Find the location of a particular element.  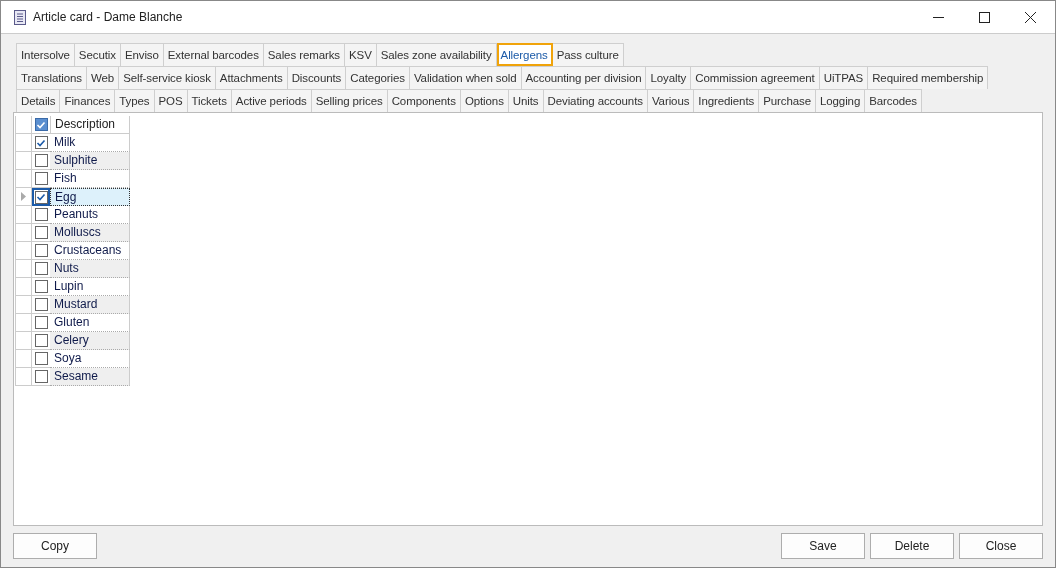

tab: Commission agreement is located at coordinates (755, 77).